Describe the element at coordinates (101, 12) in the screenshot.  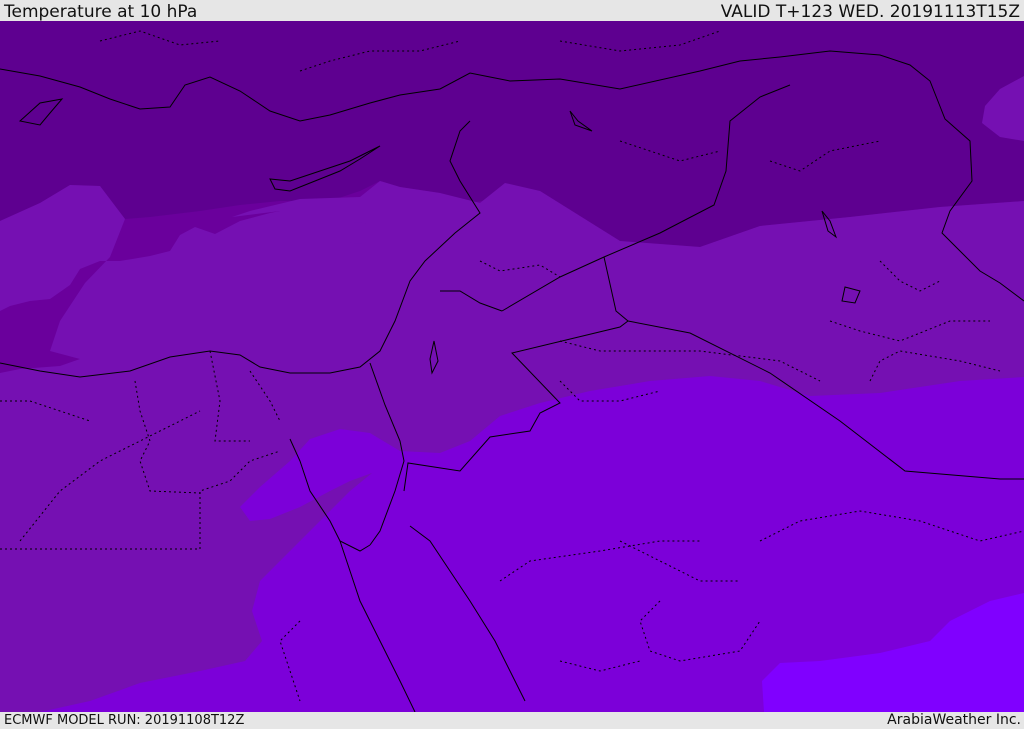
I see `map-title: Temperature at 10 hPa` at that location.